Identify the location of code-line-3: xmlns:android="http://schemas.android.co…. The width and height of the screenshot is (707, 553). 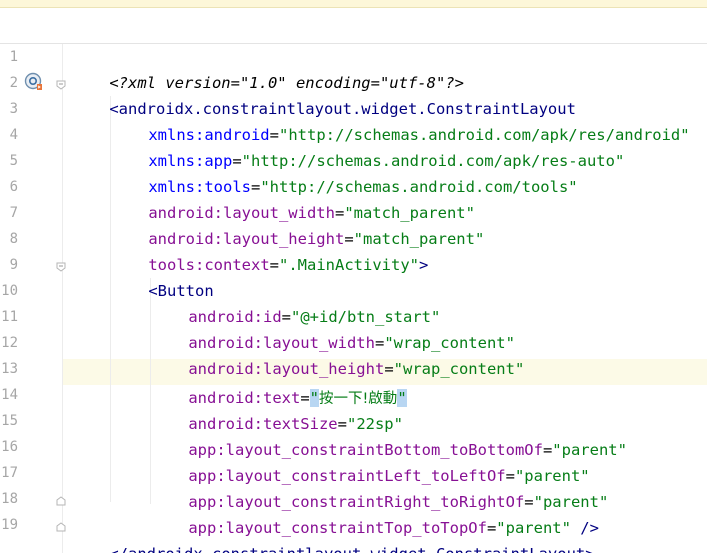
(400, 120).